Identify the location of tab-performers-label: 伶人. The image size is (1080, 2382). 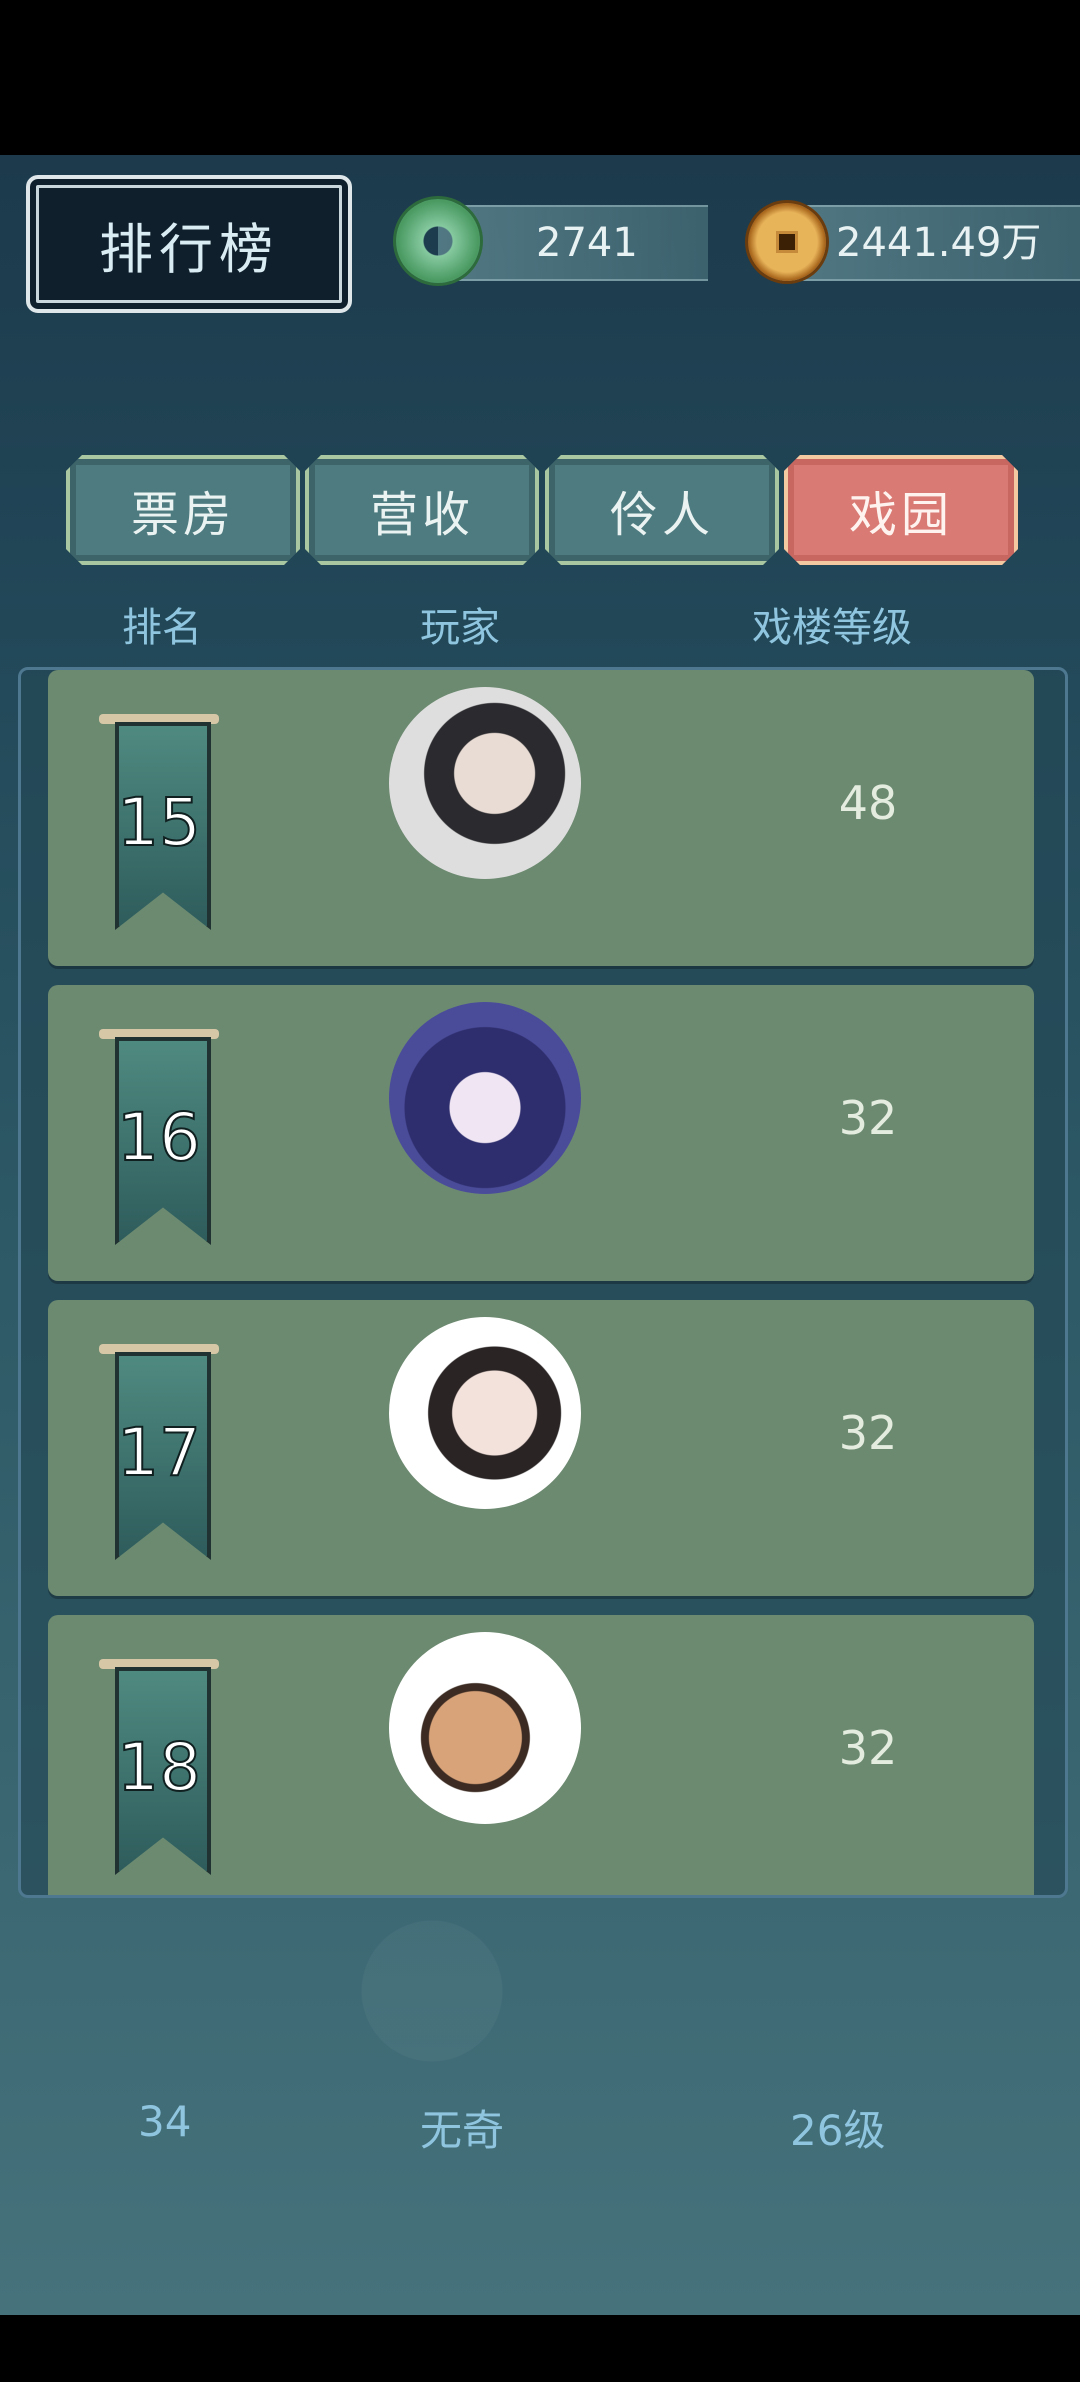
(661, 515).